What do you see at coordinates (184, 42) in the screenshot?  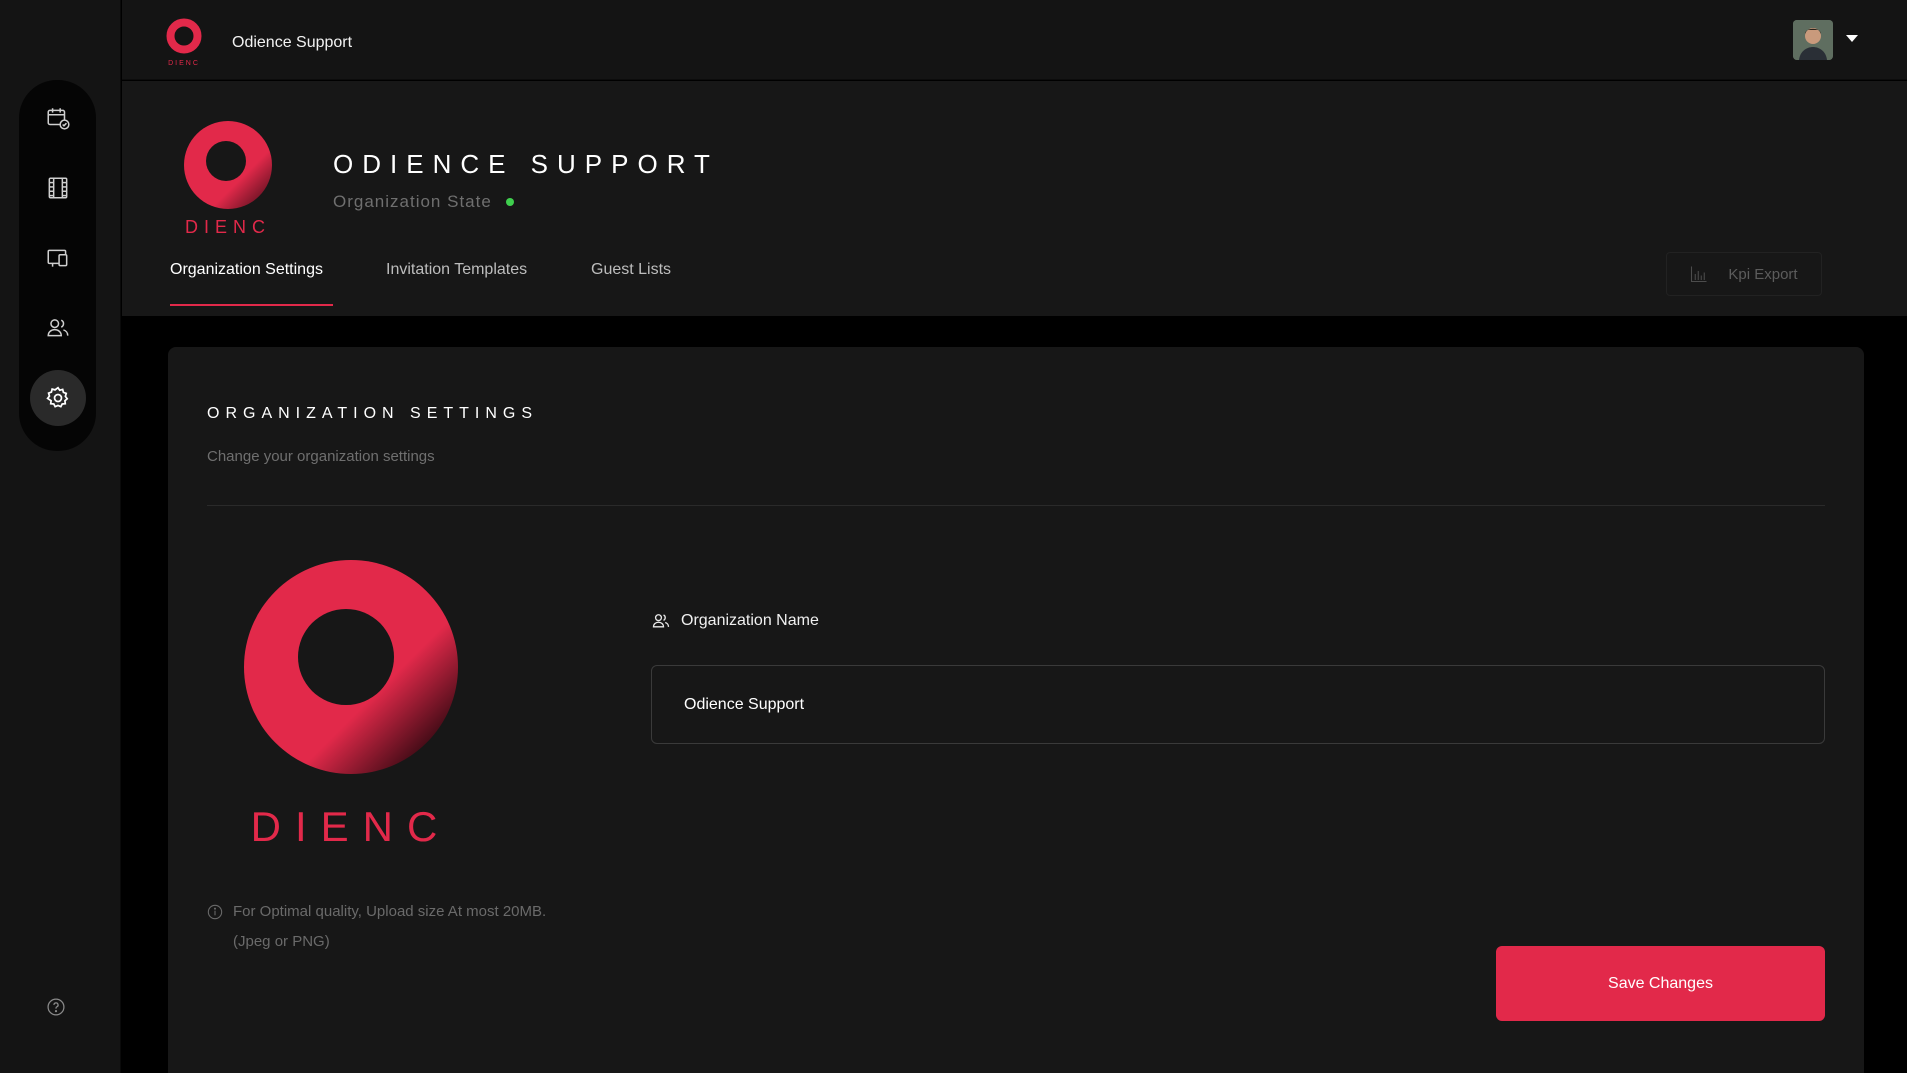 I see `odience-logo-icon: DIENC` at bounding box center [184, 42].